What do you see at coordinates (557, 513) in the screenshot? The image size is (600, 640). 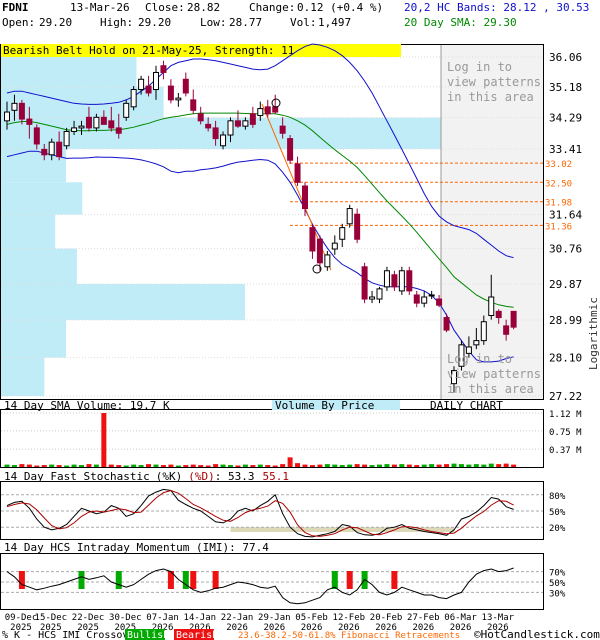 I see `stoch-axis-labels: 80% 50% 20%` at bounding box center [557, 513].